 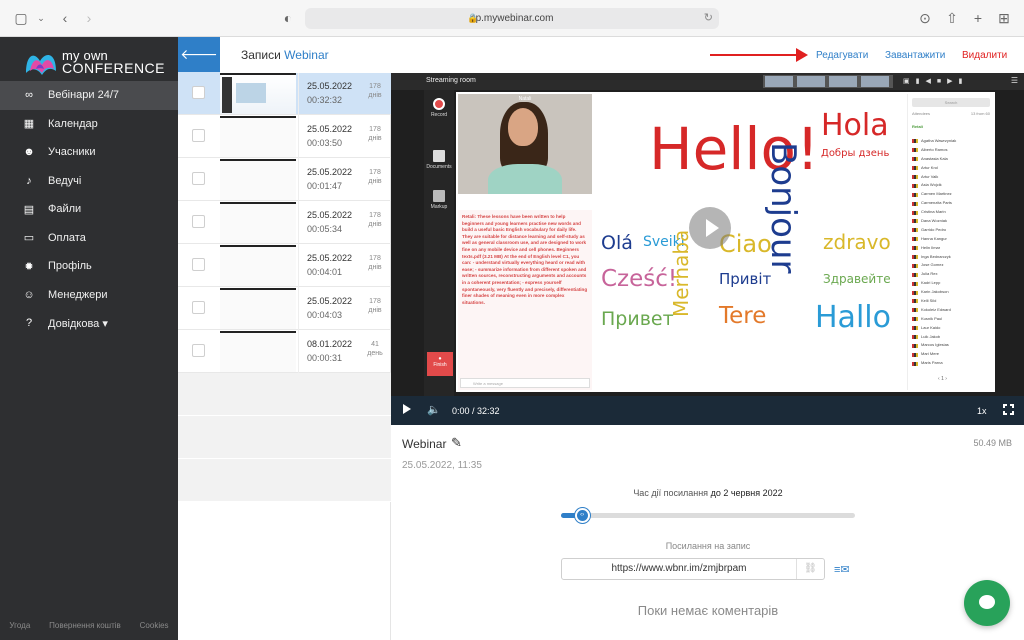 I want to click on participant-name: Jose Gomez, so click(x=932, y=265).